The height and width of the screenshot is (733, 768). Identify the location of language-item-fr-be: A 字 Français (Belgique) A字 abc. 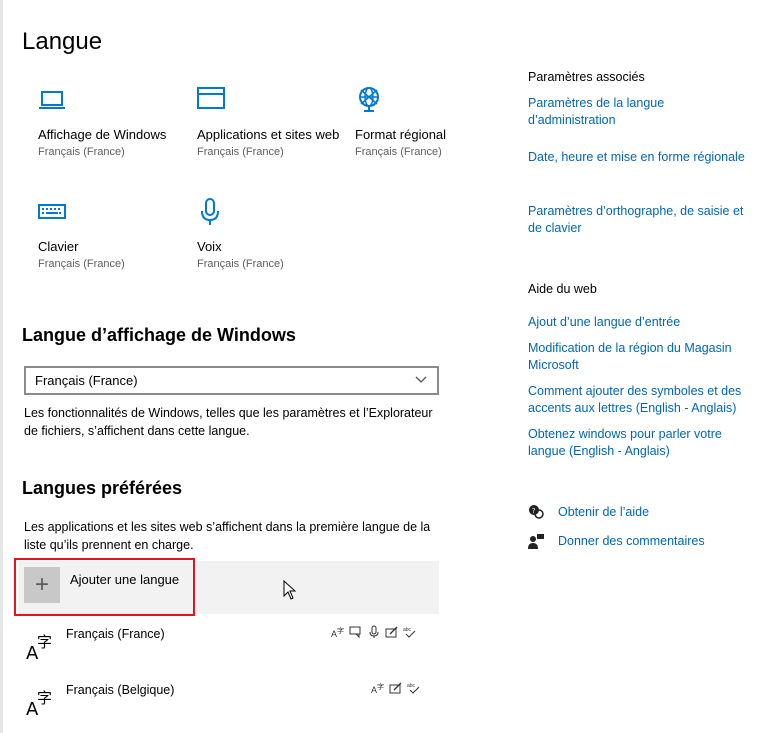
(233, 702).